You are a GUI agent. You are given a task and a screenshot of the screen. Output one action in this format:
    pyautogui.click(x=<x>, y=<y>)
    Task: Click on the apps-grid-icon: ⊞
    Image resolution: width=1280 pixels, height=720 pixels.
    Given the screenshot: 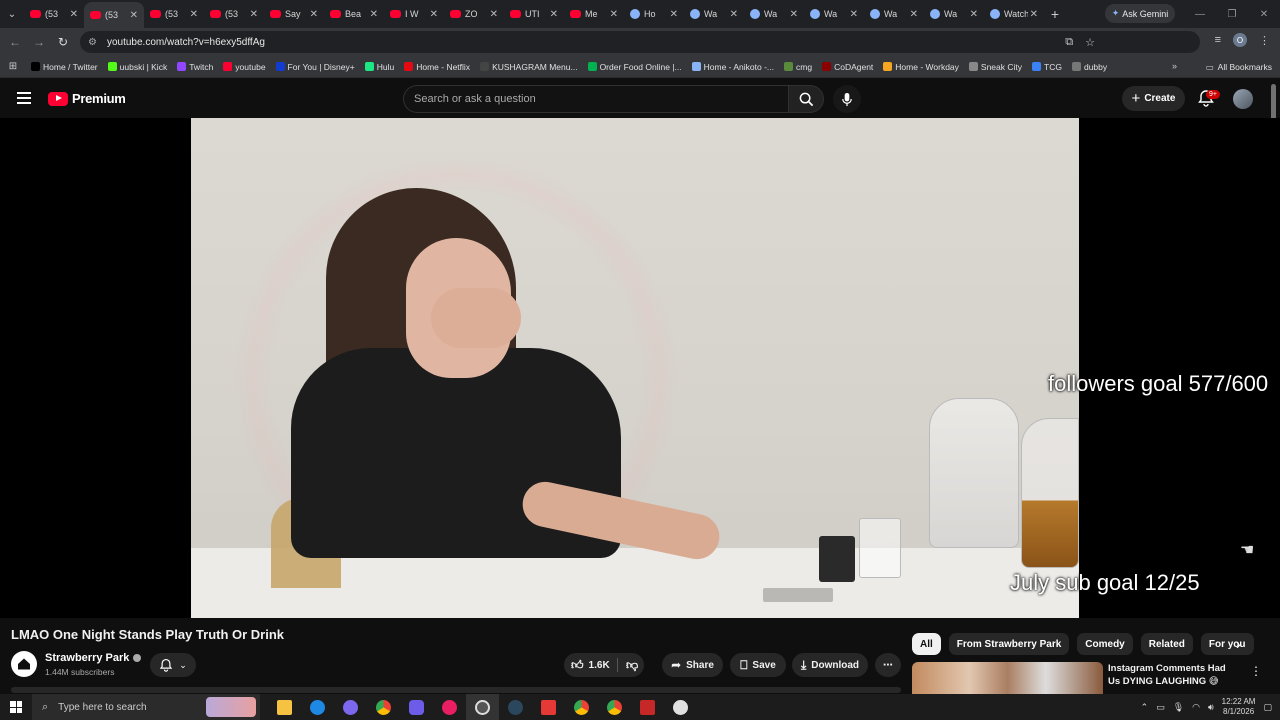 What is the action you would take?
    pyautogui.click(x=13, y=66)
    